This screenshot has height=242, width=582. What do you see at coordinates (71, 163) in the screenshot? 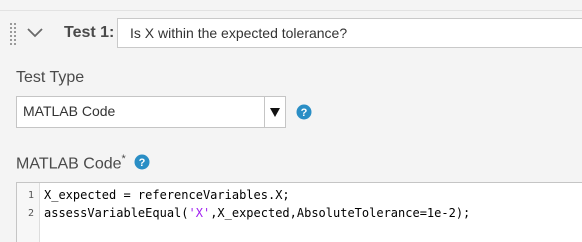
I see `matlab-code-label: MATLAB Code*` at bounding box center [71, 163].